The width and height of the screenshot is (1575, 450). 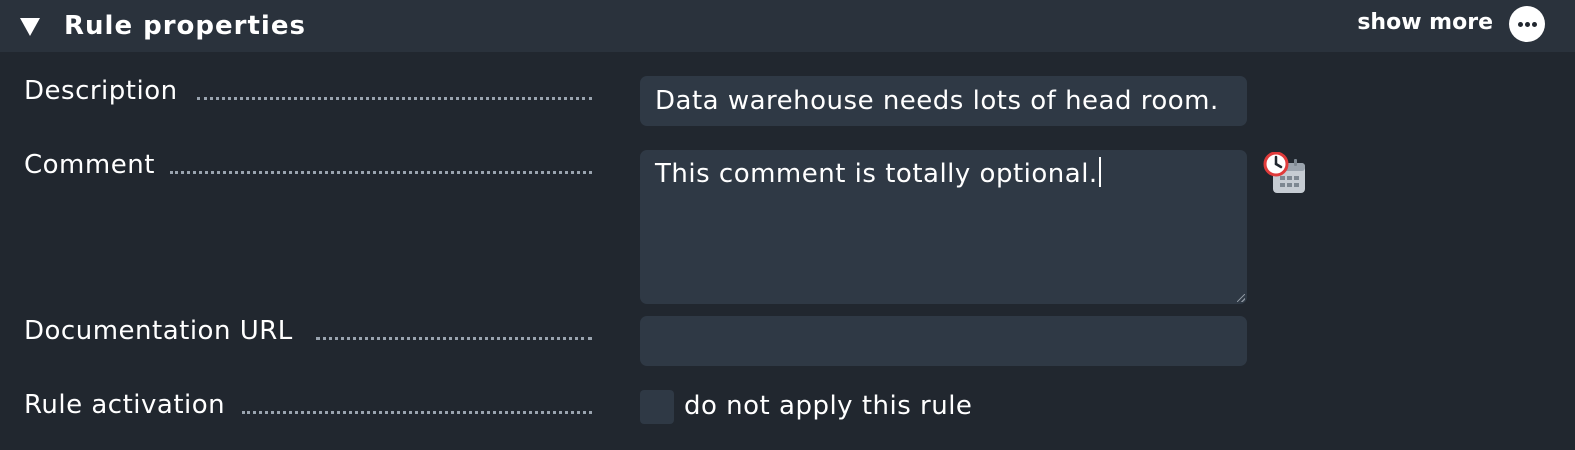 I want to click on rule-activation-label: Rule activation, so click(x=125, y=405).